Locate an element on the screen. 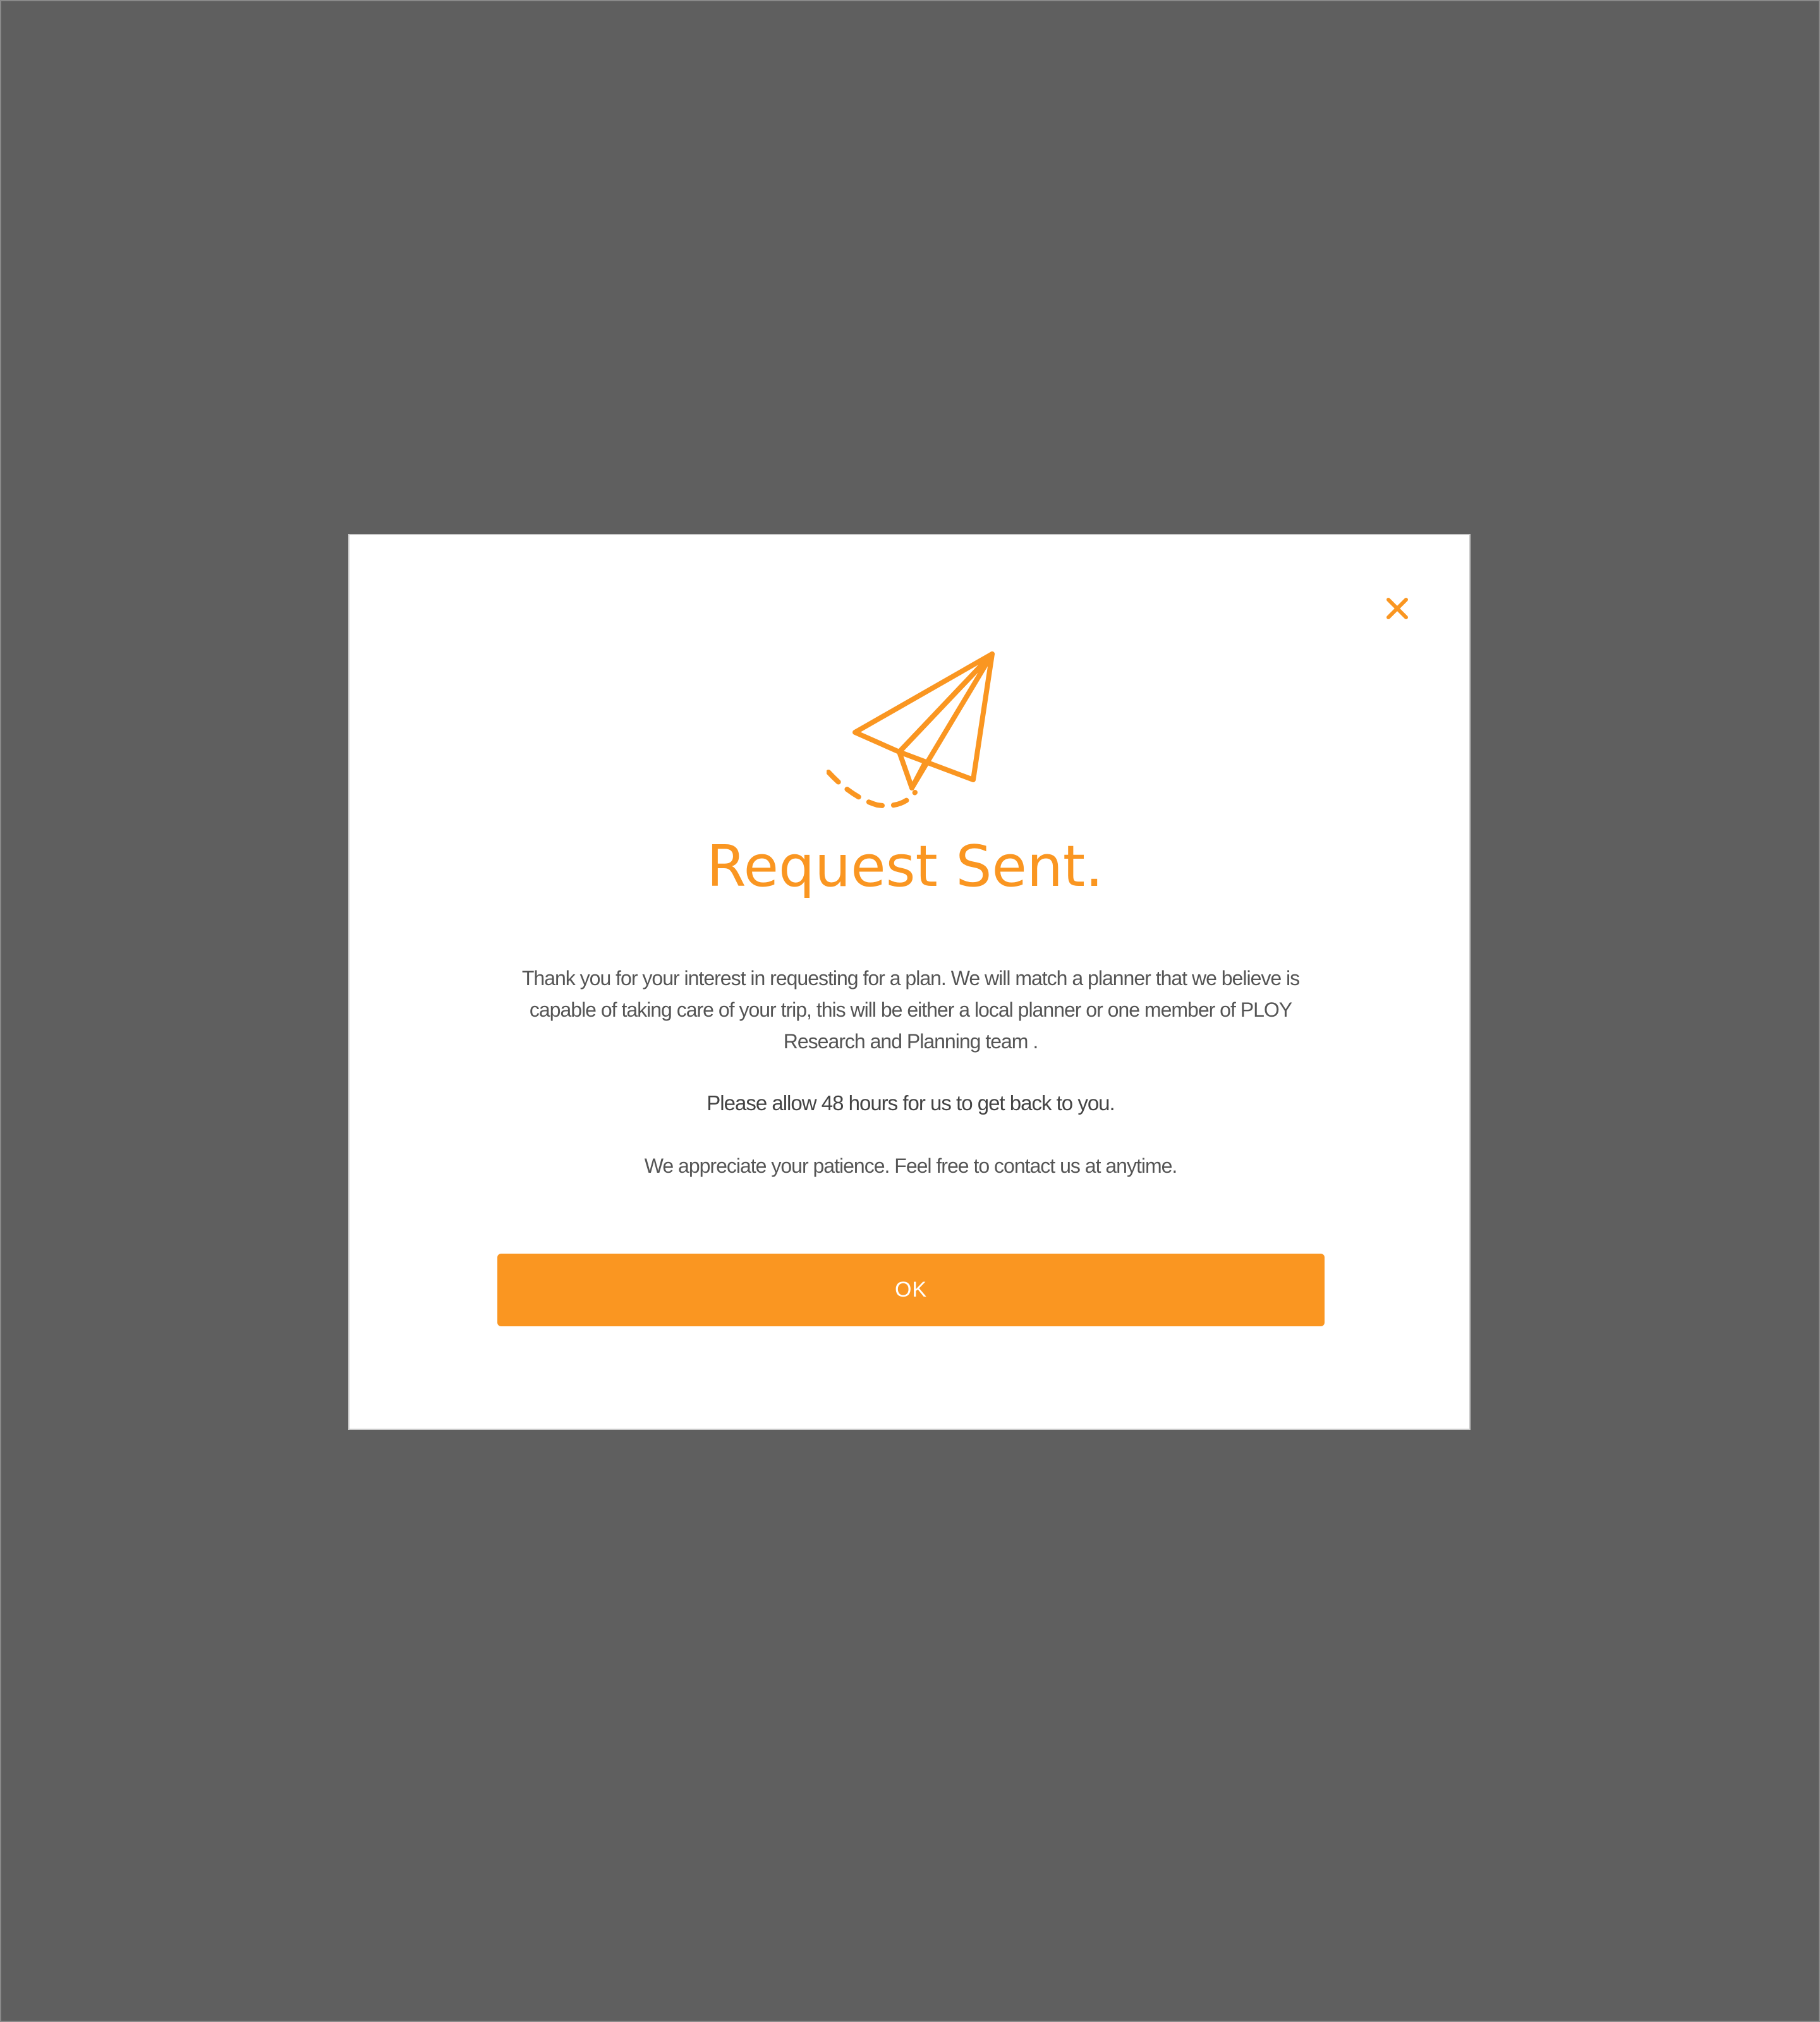 Image resolution: width=1820 pixels, height=2022 pixels. paper-plane-icon is located at coordinates (912, 731).